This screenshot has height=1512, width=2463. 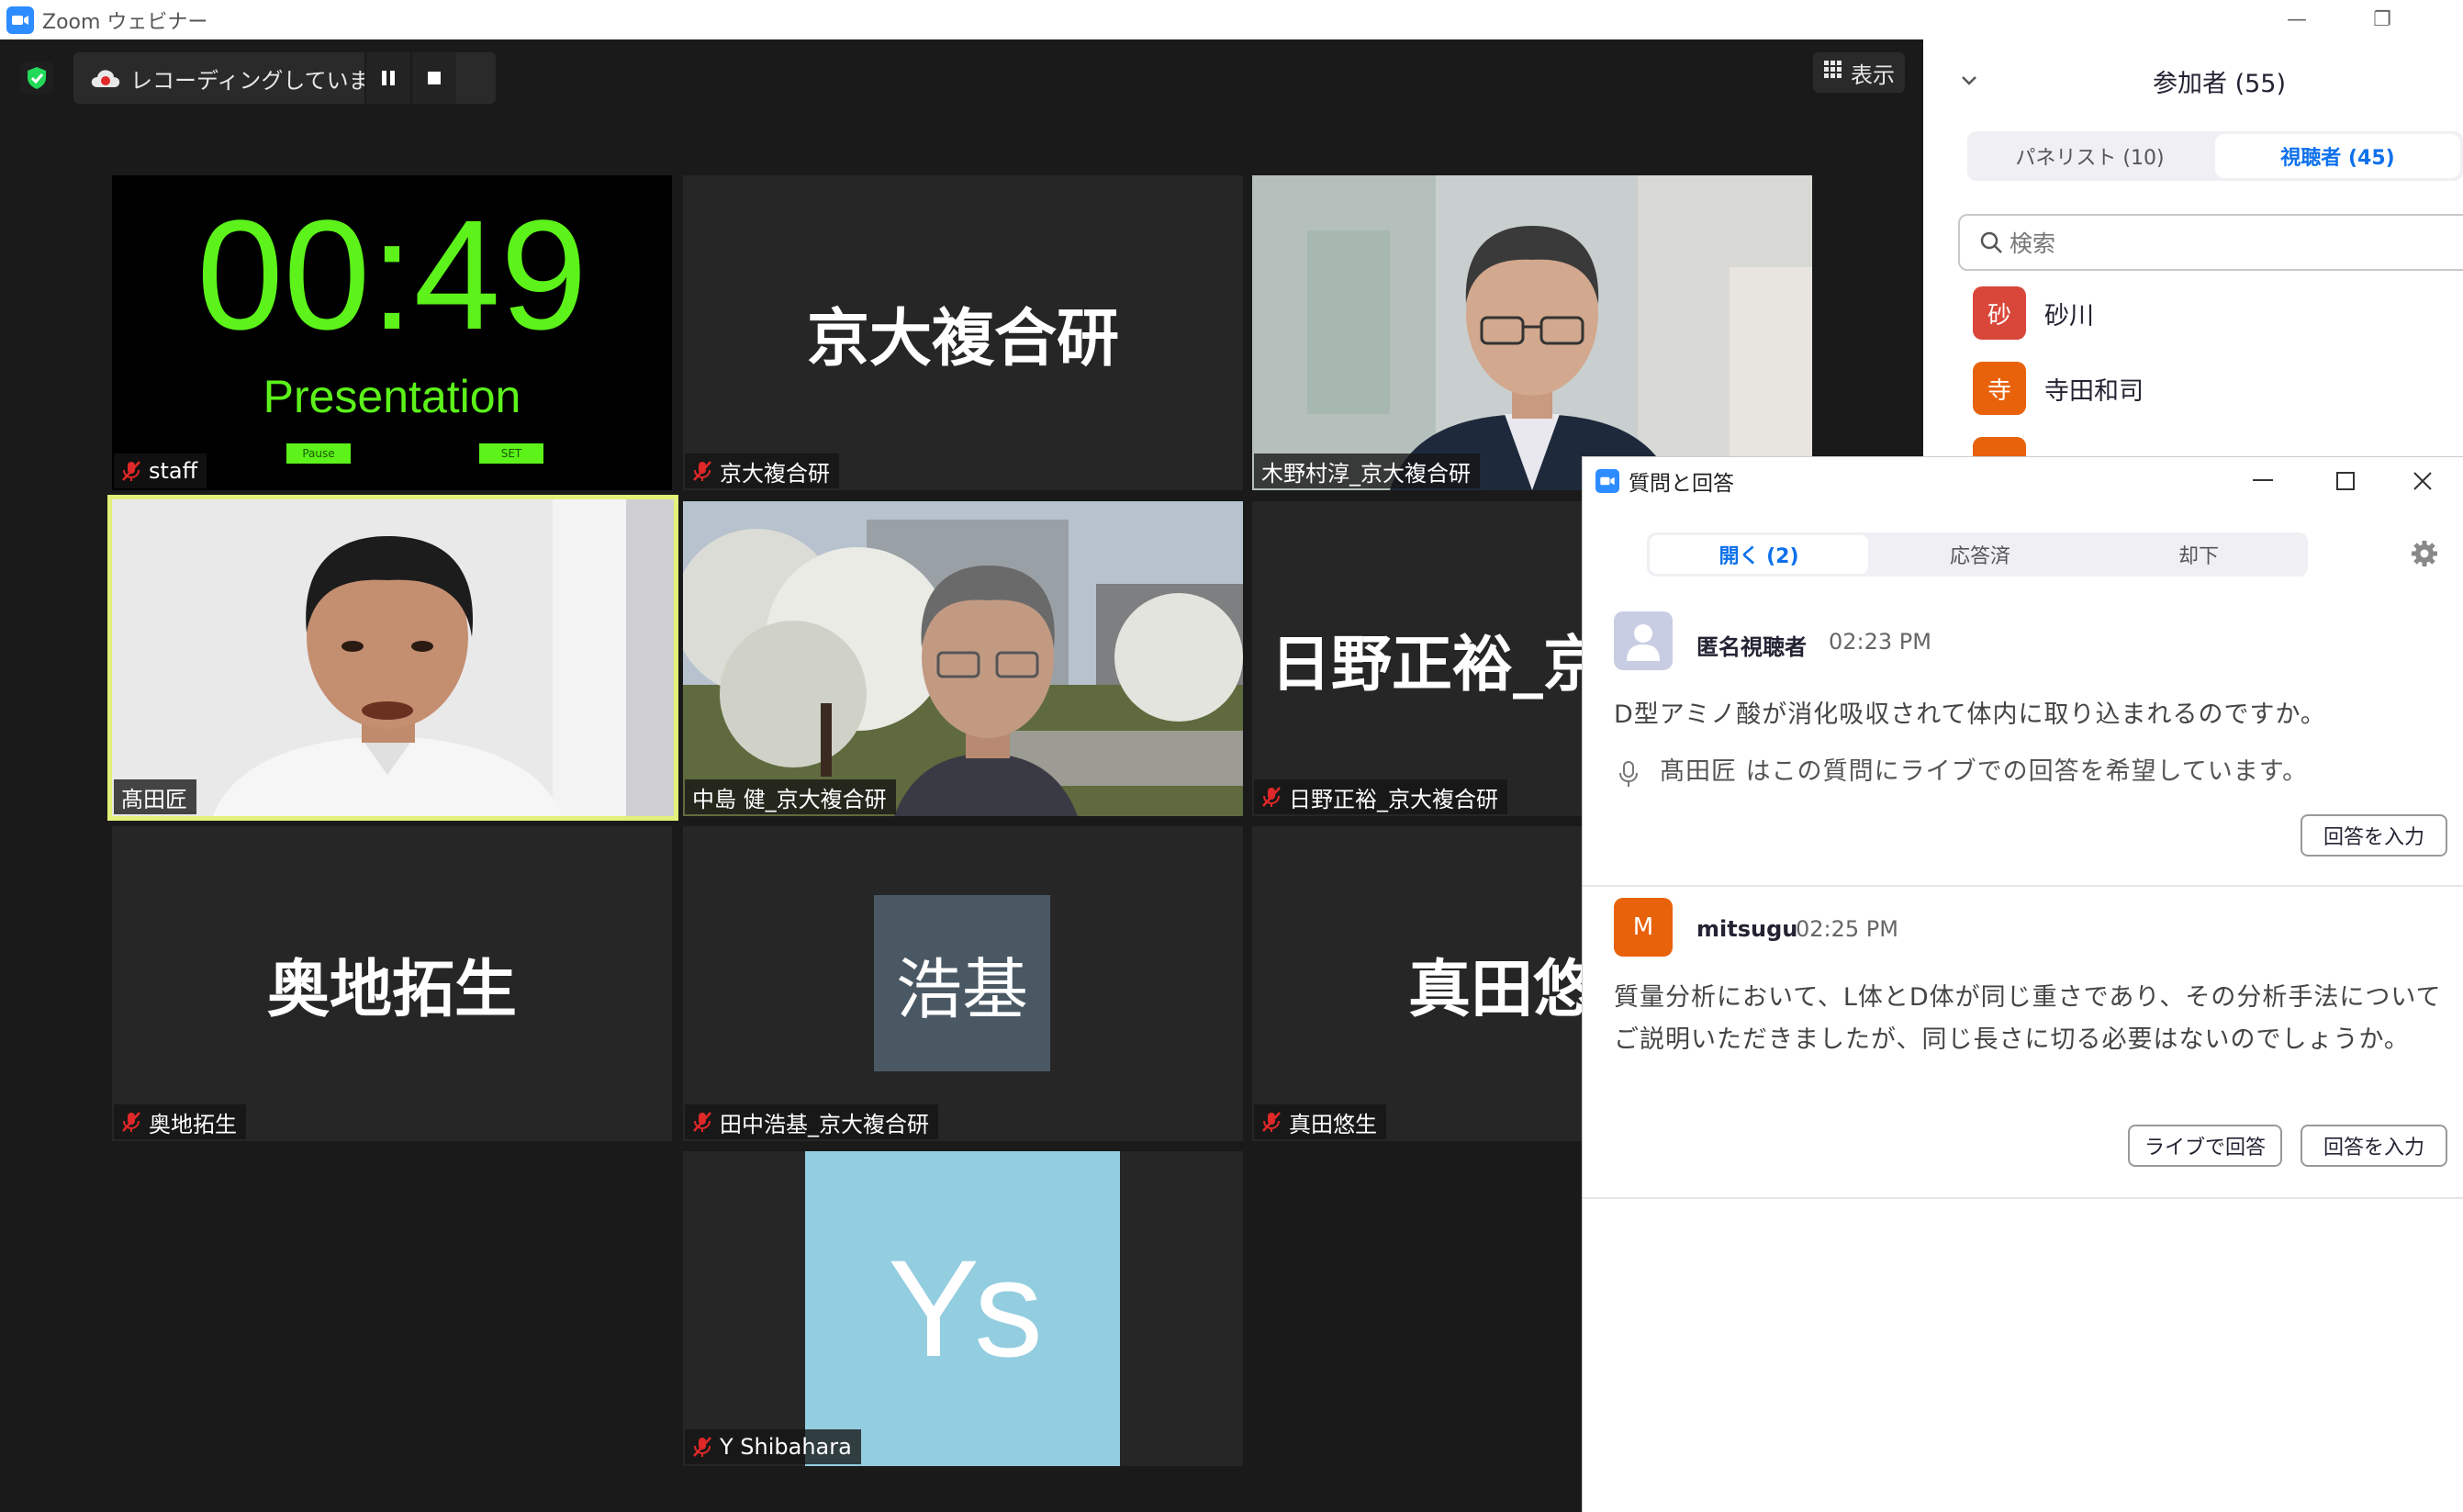 What do you see at coordinates (392, 275) in the screenshot?
I see `timer-display: 00:49` at bounding box center [392, 275].